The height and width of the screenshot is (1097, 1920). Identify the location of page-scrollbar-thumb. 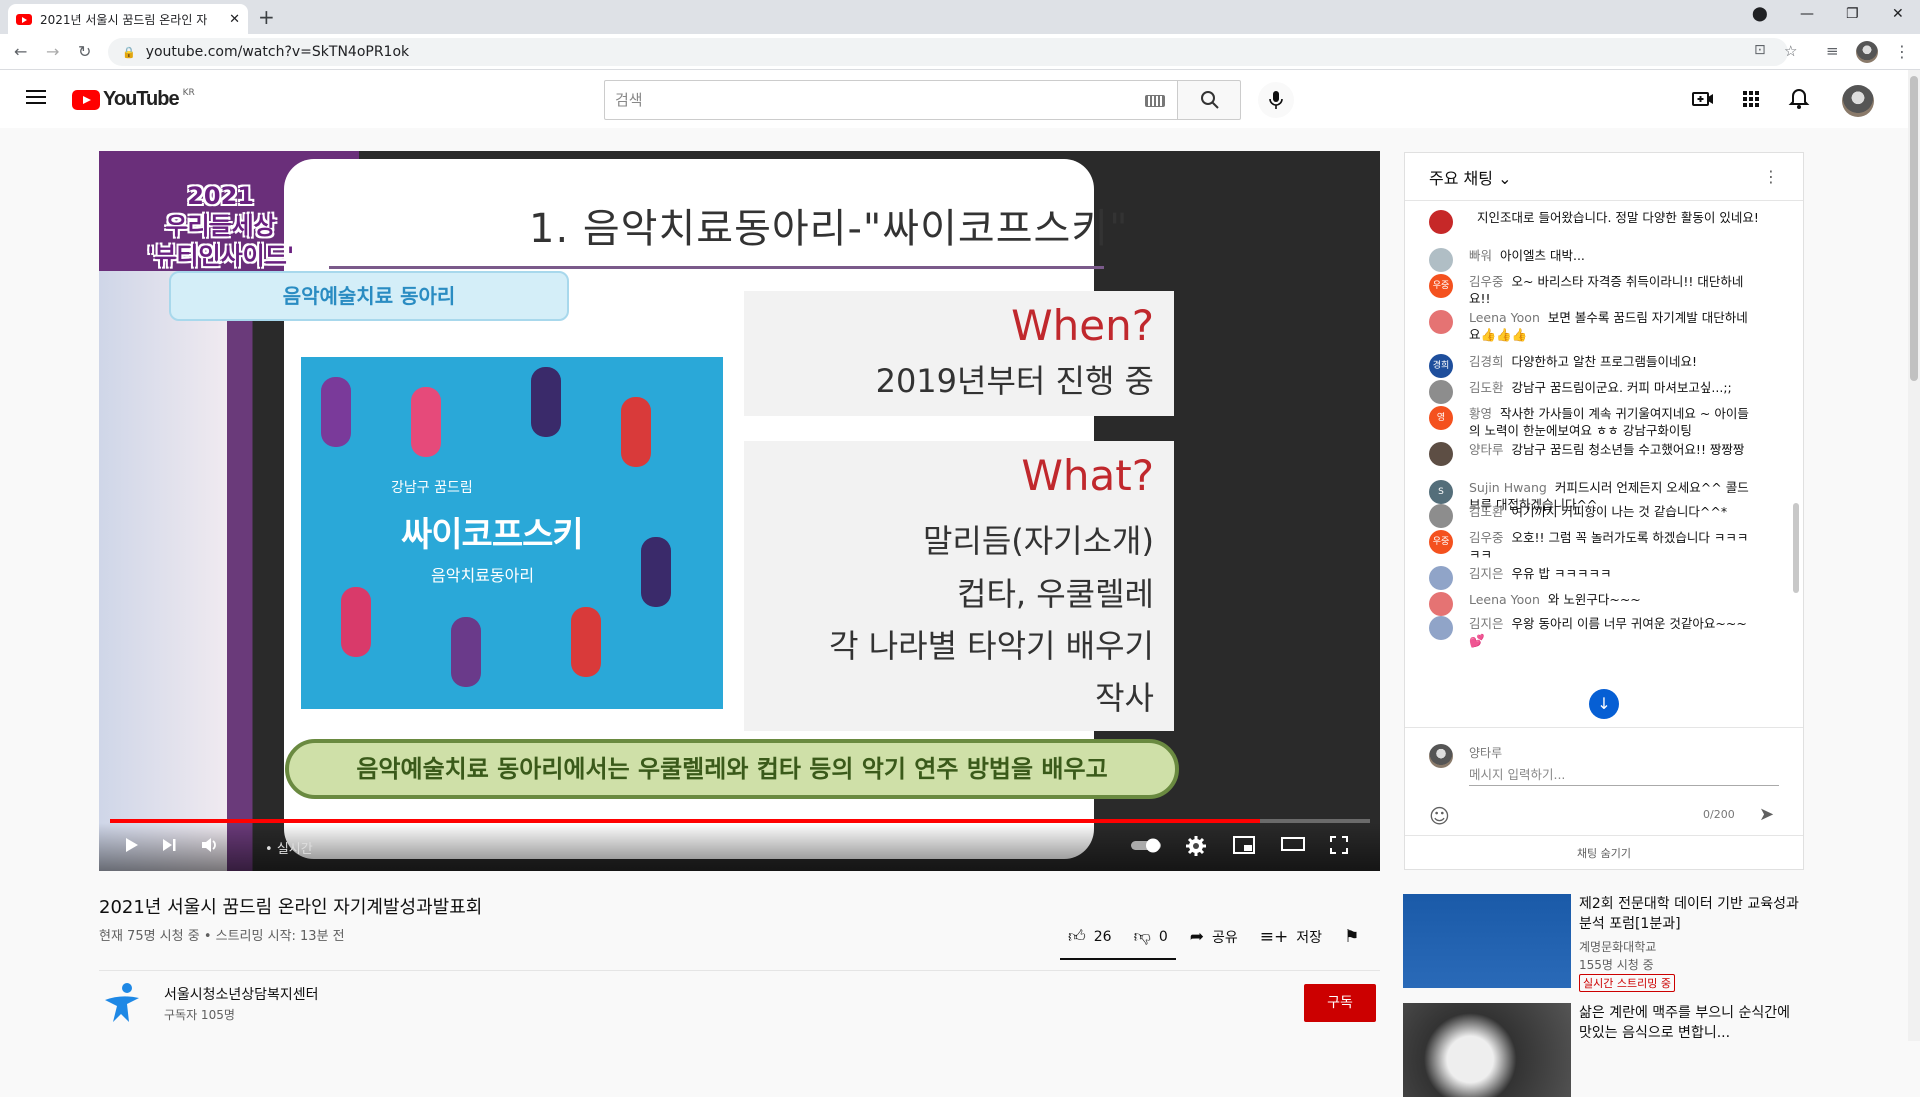
(1914, 228).